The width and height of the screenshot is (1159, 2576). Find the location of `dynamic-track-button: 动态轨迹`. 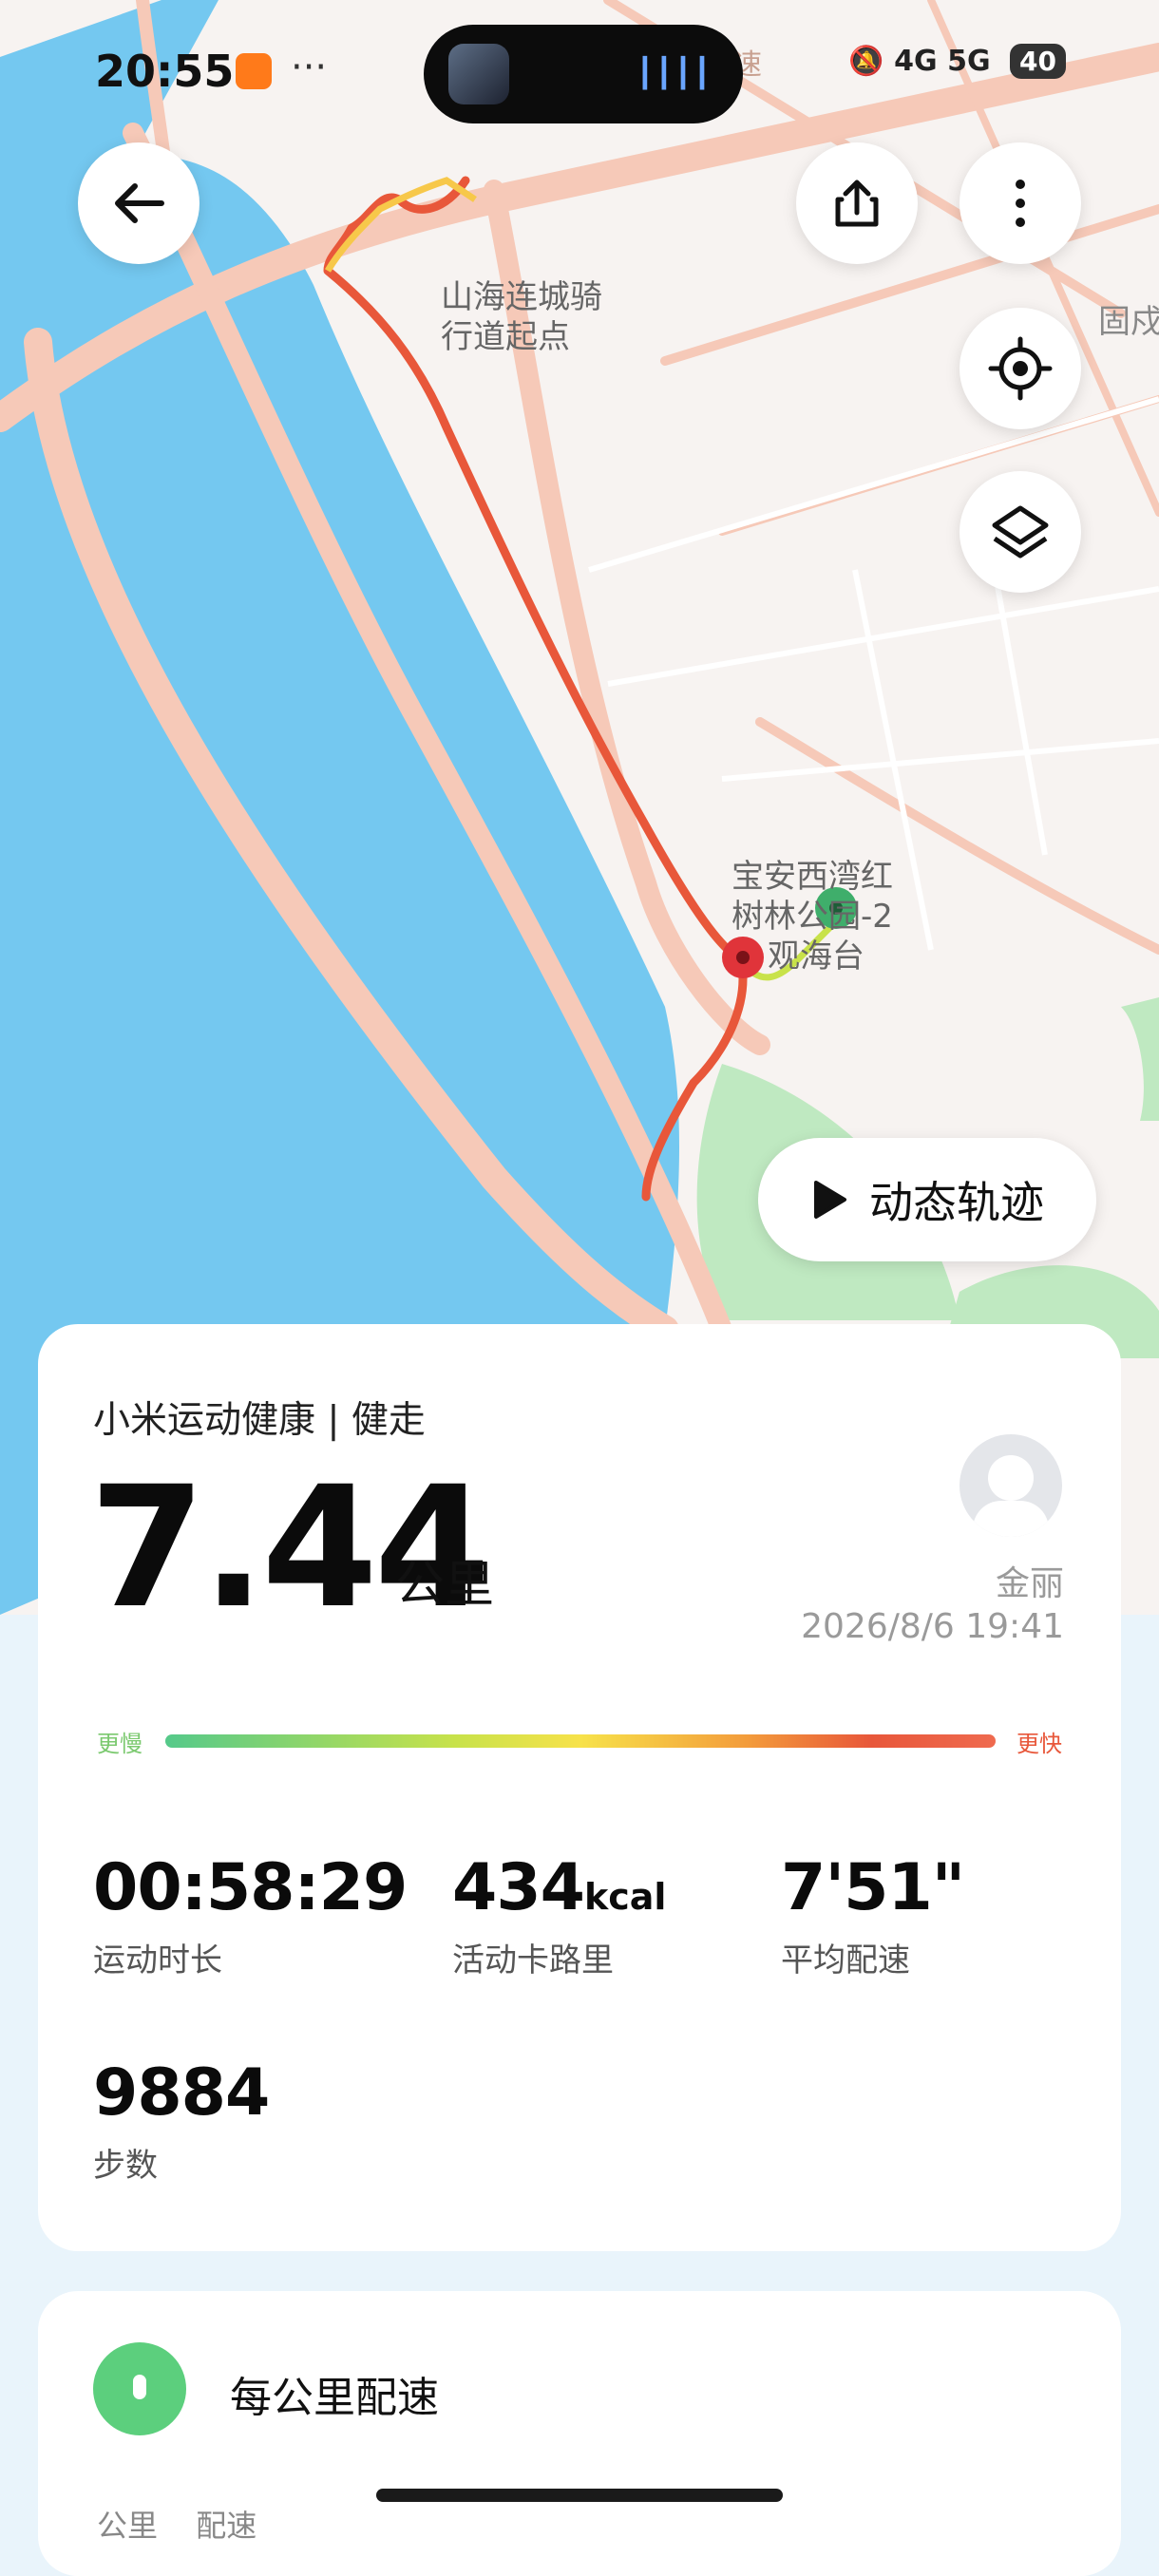

dynamic-track-button: 动态轨迹 is located at coordinates (927, 1199).